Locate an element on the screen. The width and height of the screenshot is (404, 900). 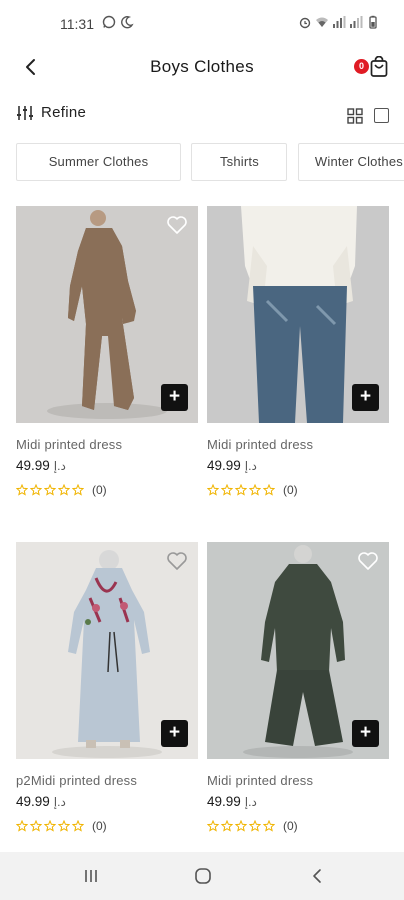
back-arrow-icon is located at coordinates (317, 876).